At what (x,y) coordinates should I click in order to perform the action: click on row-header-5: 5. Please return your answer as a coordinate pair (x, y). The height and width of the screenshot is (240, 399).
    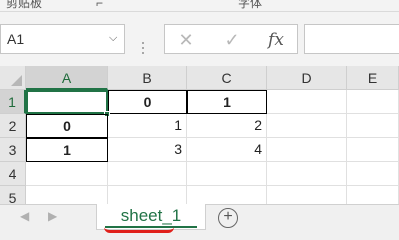
    Looking at the image, I should click on (13, 196).